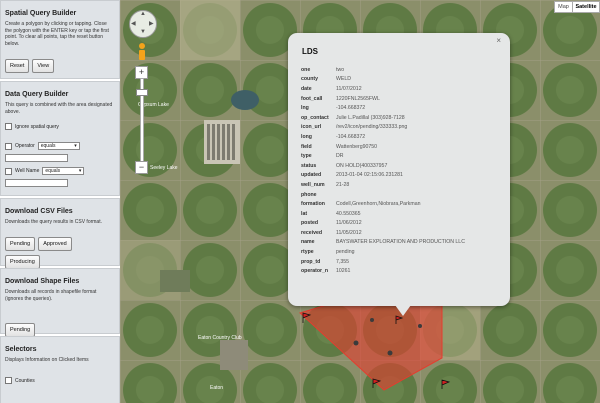 The width and height of the screenshot is (600, 403). I want to click on attribute-row: op_contact Julie L.Padillal (303)928-7128, so click(383, 118).